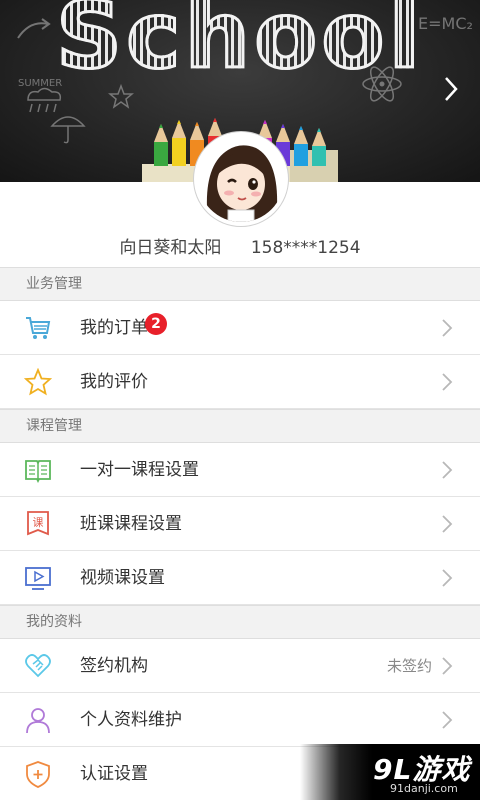 The height and width of the screenshot is (800, 480). What do you see at coordinates (240, 382) in the screenshot?
I see `menu-item-my-reviews: 我的评价` at bounding box center [240, 382].